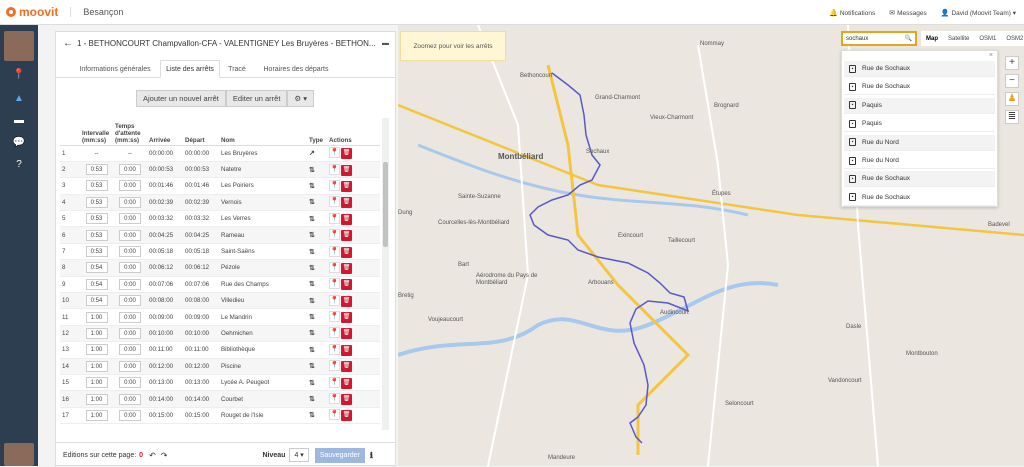  What do you see at coordinates (339, 455) in the screenshot?
I see `save-button: Sauvegarder` at bounding box center [339, 455].